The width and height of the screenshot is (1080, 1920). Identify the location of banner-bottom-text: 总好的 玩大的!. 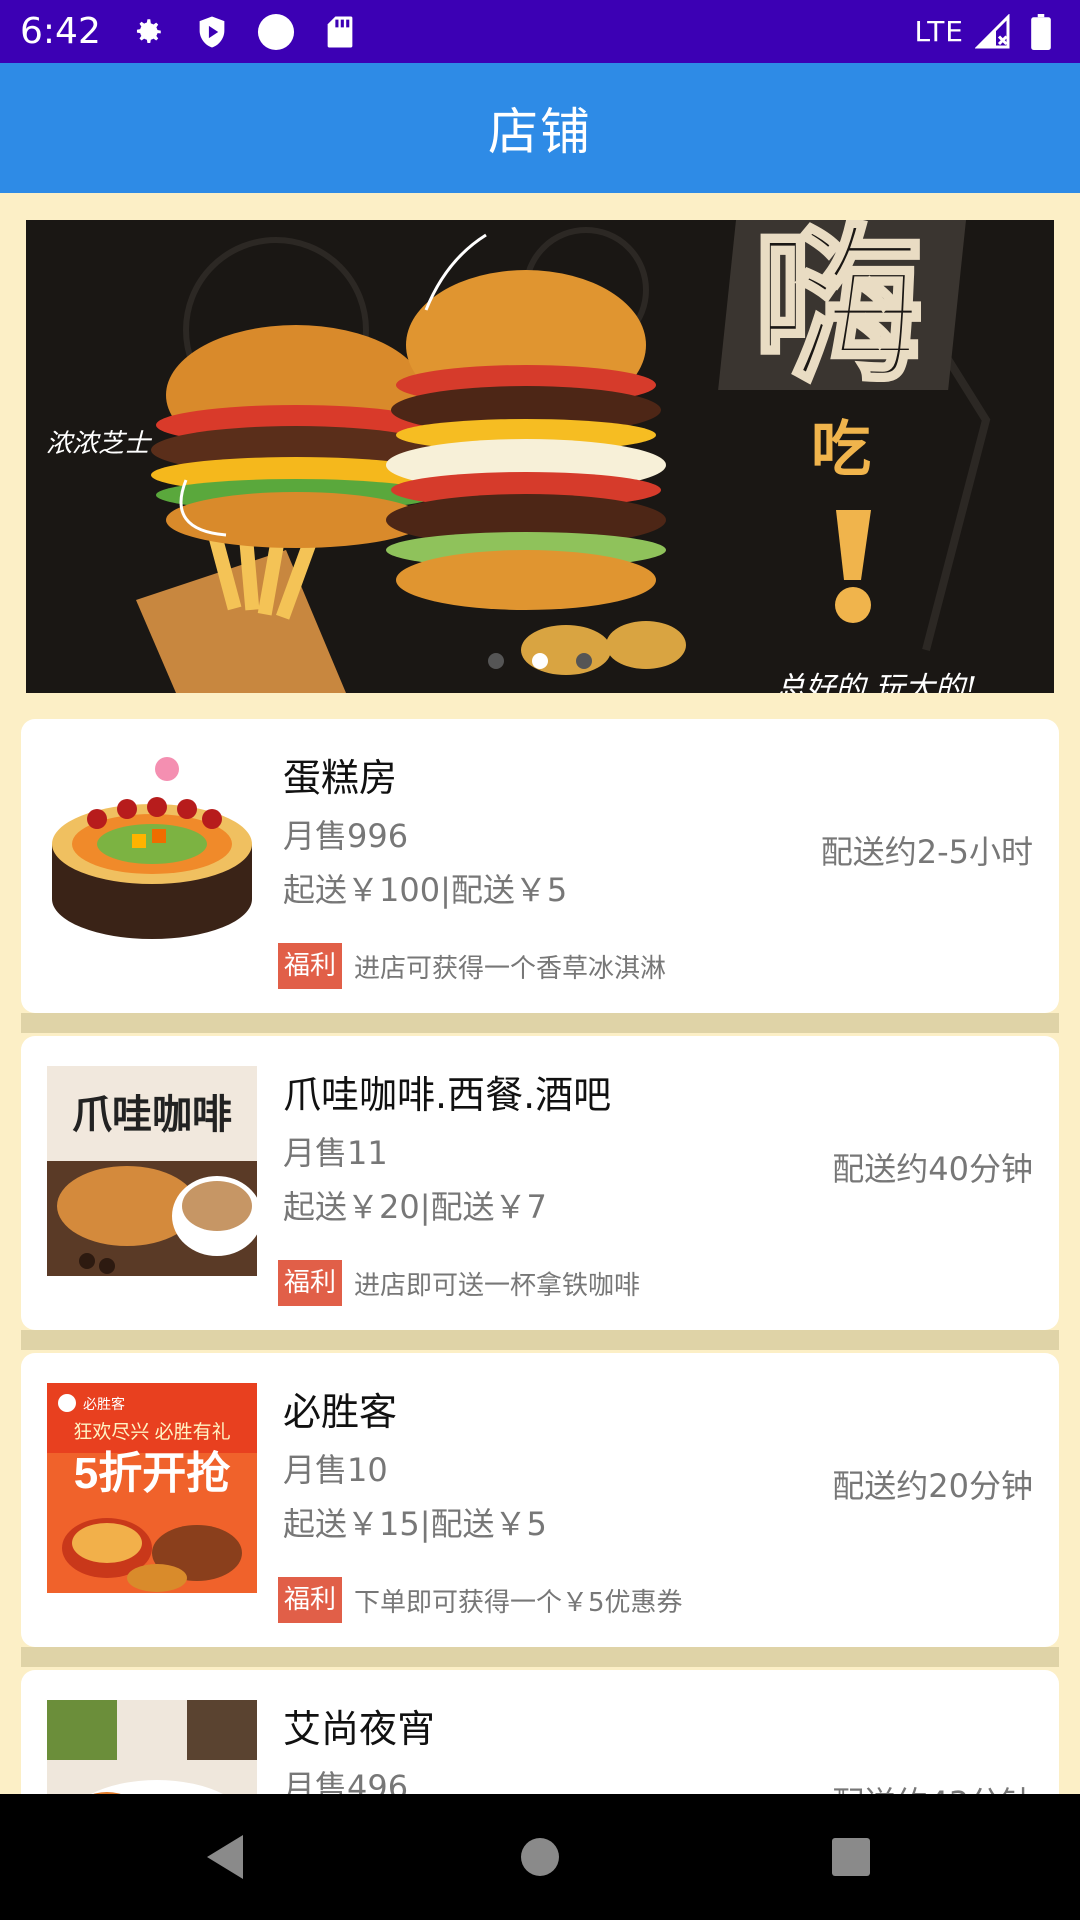
(876, 682).